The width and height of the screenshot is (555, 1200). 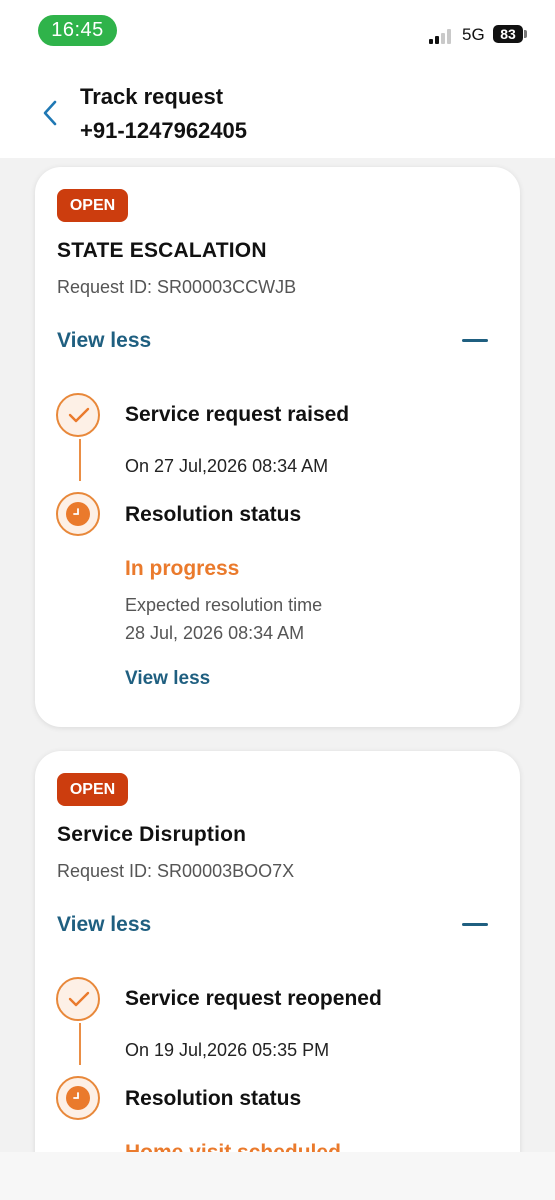 What do you see at coordinates (473, 34) in the screenshot?
I see `network-type: 5G` at bounding box center [473, 34].